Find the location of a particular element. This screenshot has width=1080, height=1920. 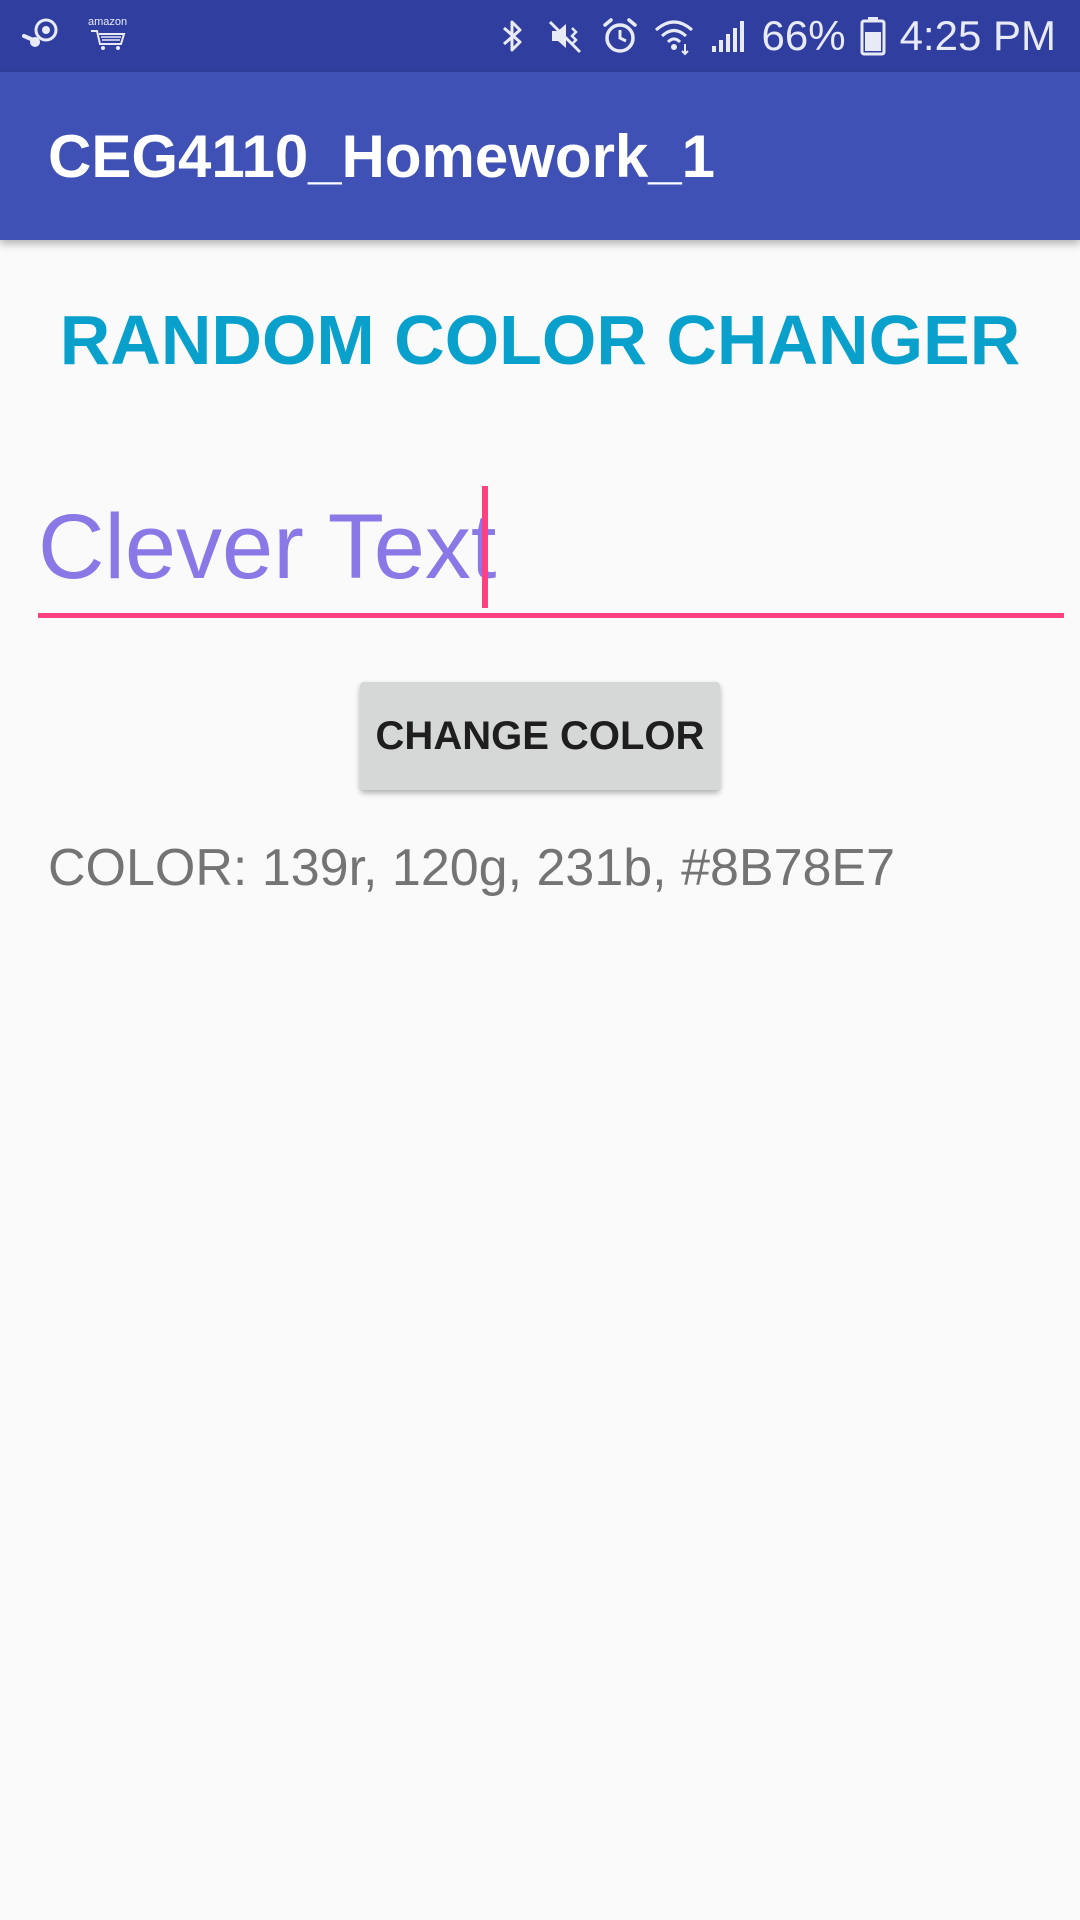

amazon-cart-icon: amazon is located at coordinates (107, 34).